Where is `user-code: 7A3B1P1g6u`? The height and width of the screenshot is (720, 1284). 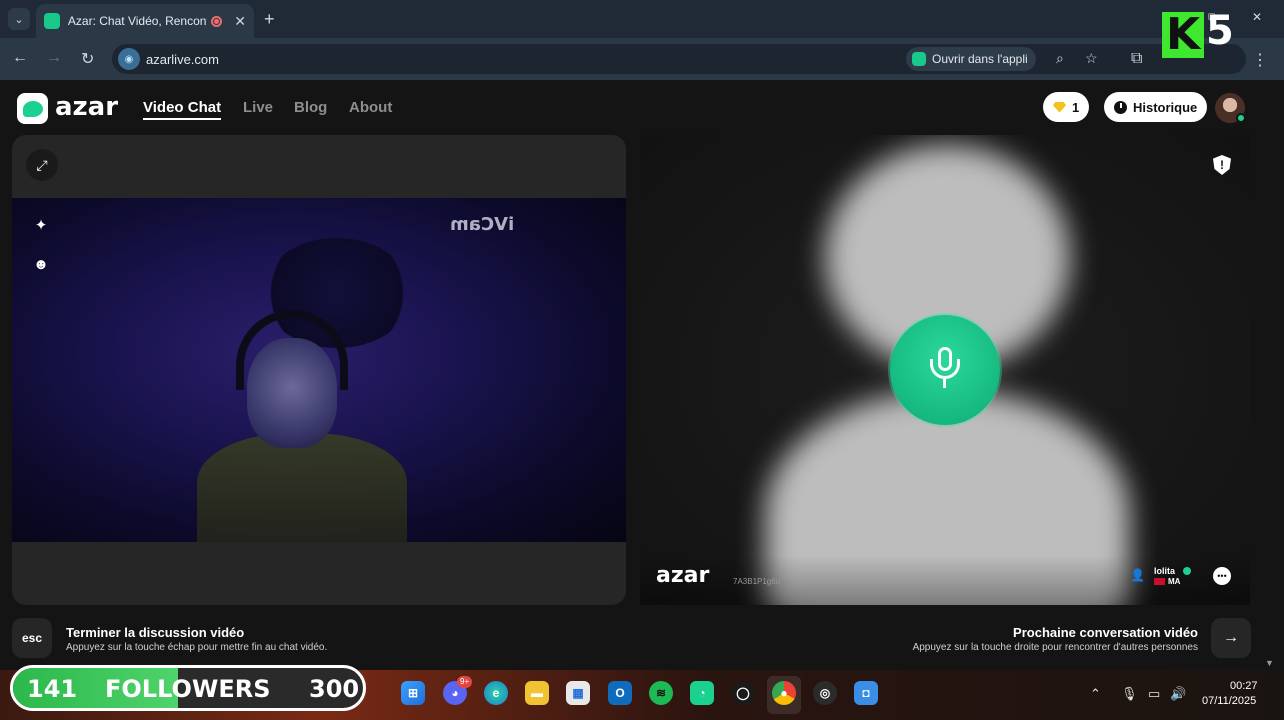
user-code: 7A3B1P1g6u is located at coordinates (757, 581).